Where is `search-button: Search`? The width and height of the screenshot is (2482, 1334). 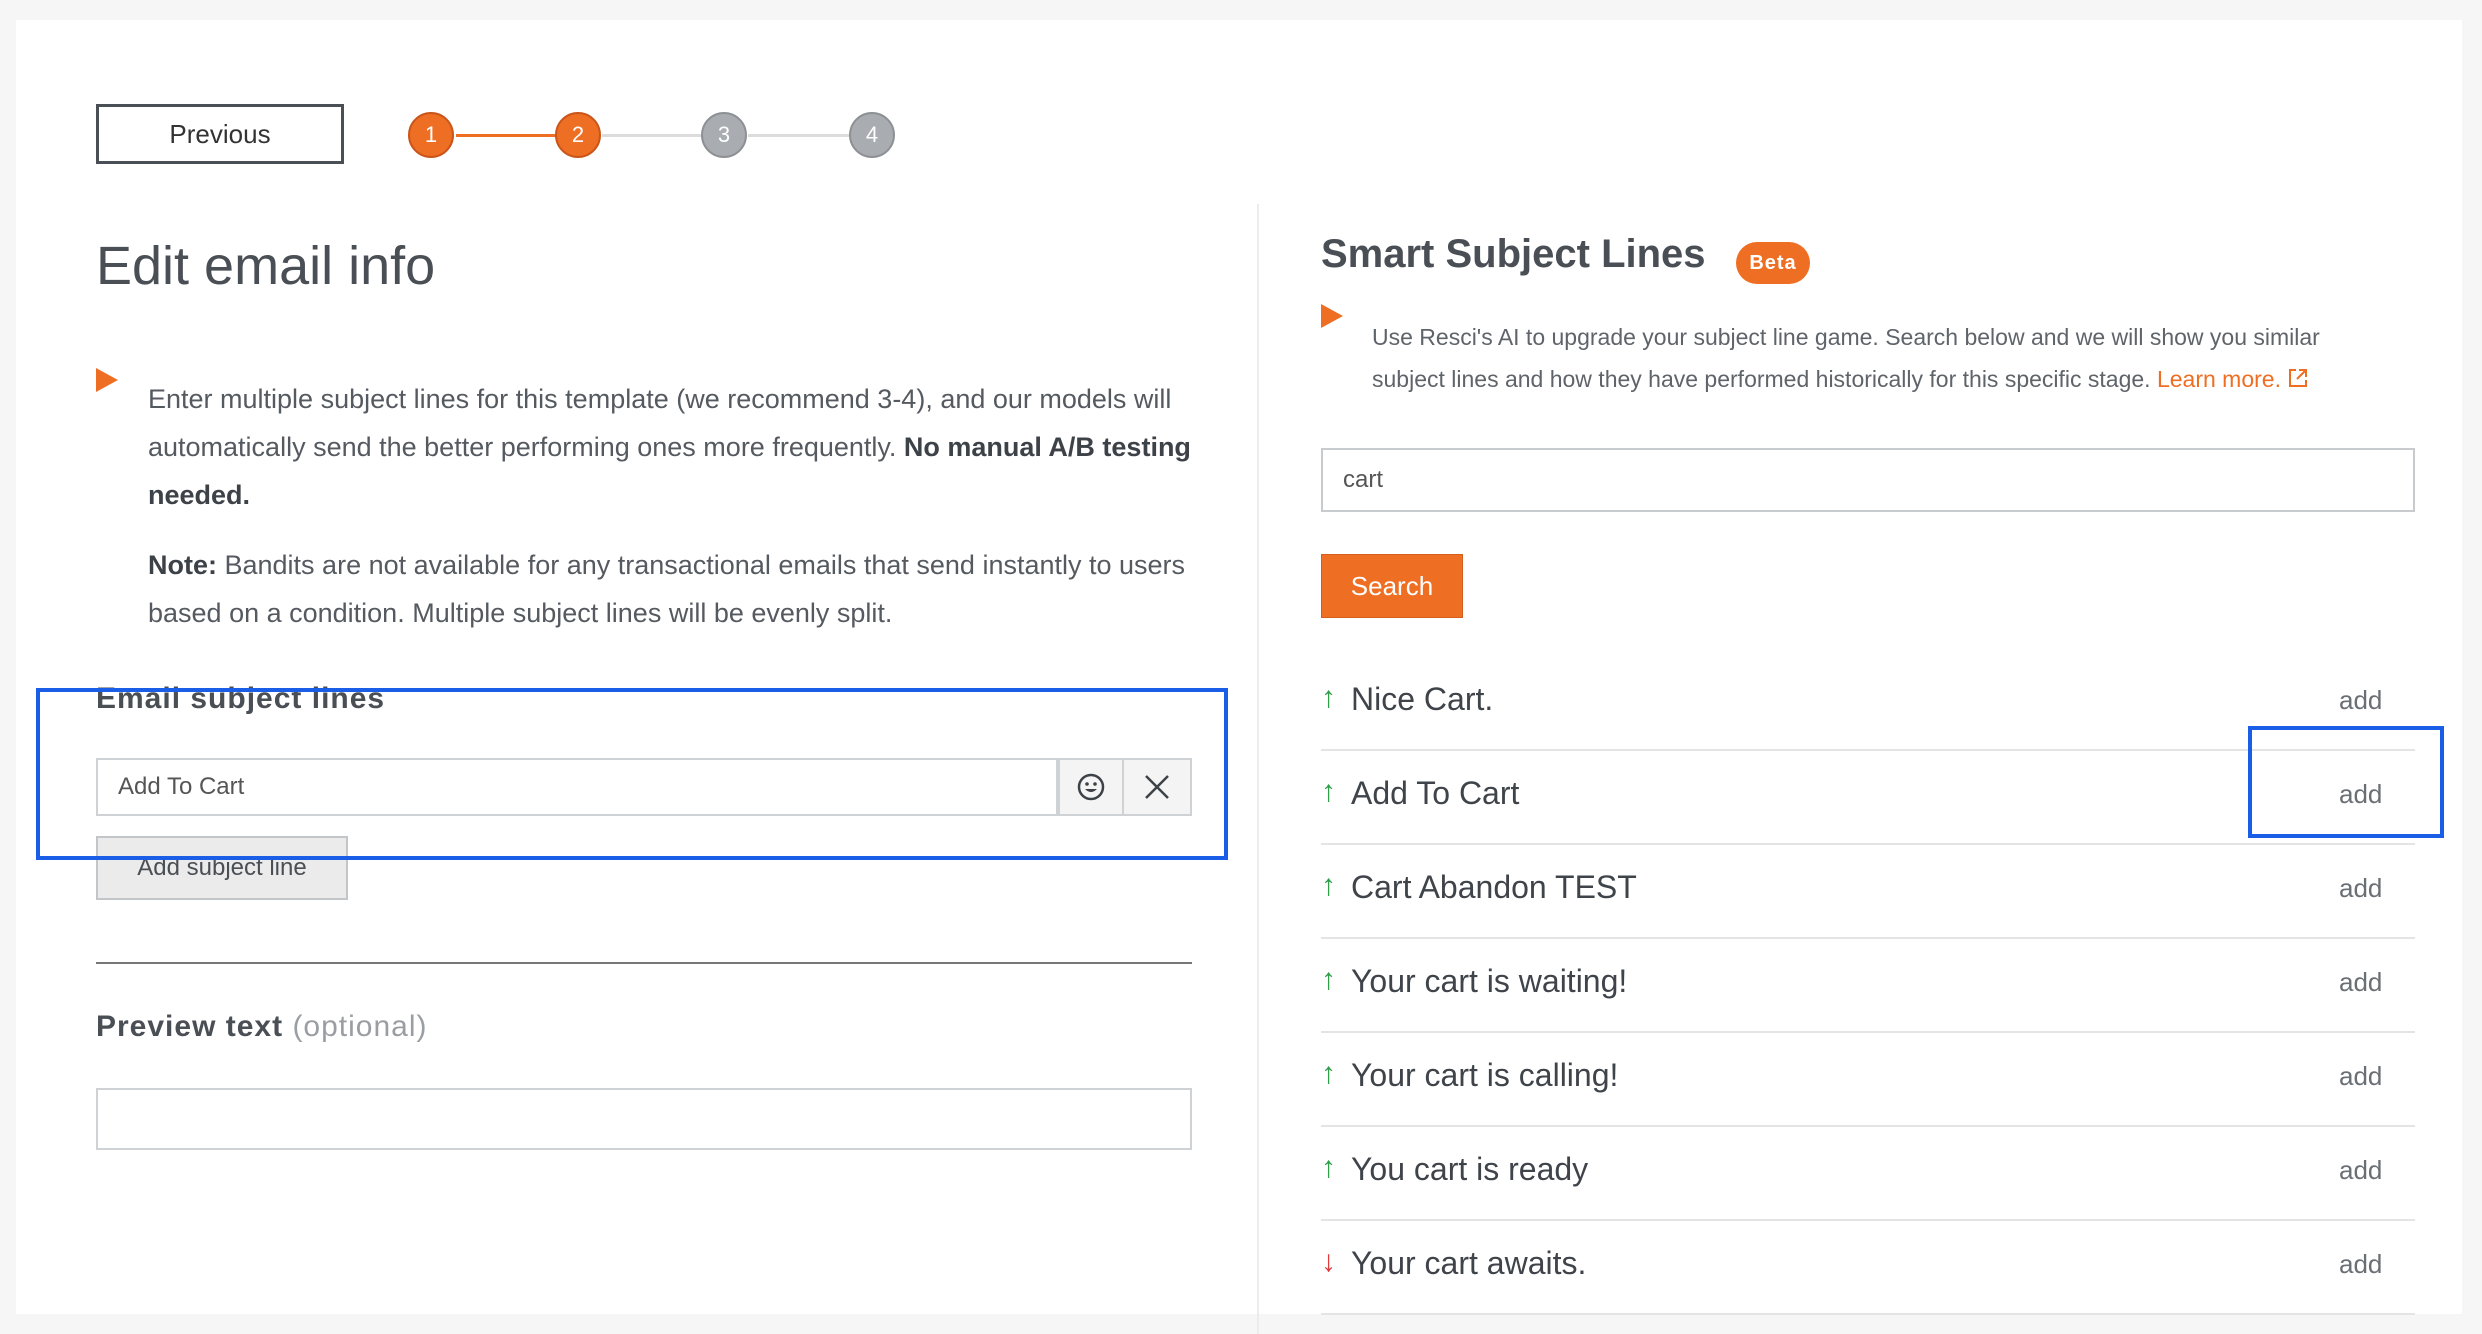 search-button: Search is located at coordinates (1392, 586).